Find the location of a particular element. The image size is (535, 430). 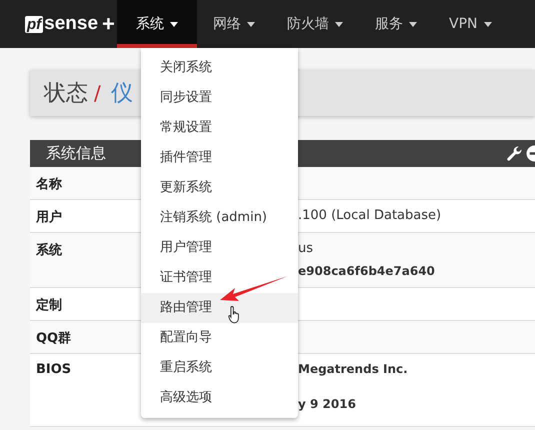

row-label: 定制 is located at coordinates (48, 305).